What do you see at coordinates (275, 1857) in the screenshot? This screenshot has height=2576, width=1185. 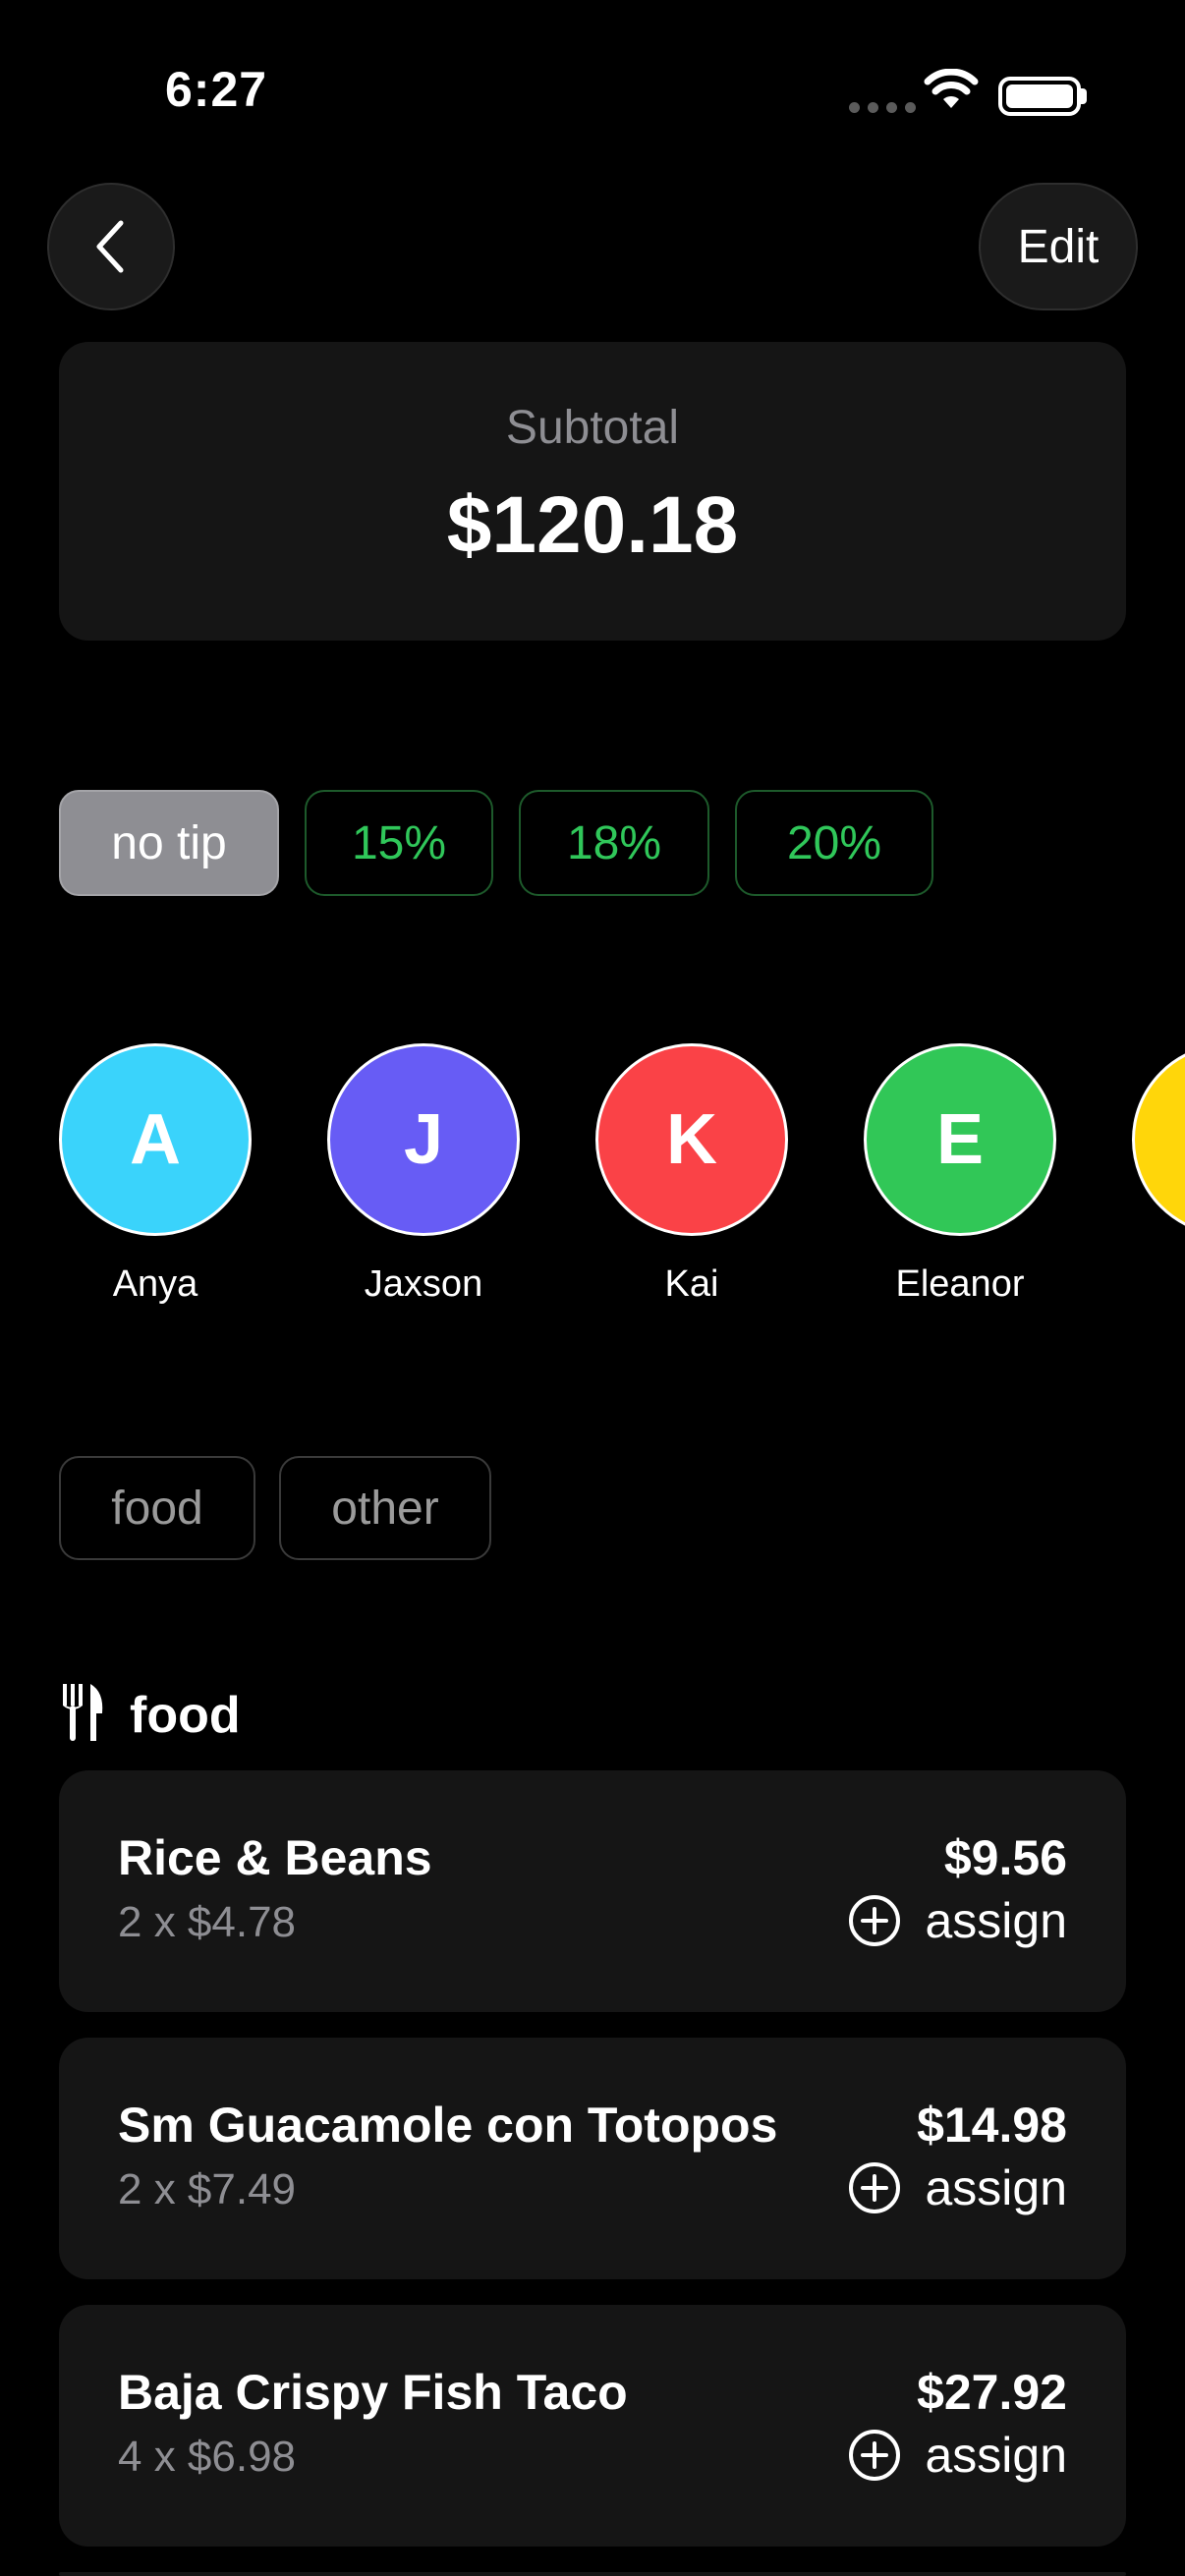 I see `item-name: Rice & Beans` at bounding box center [275, 1857].